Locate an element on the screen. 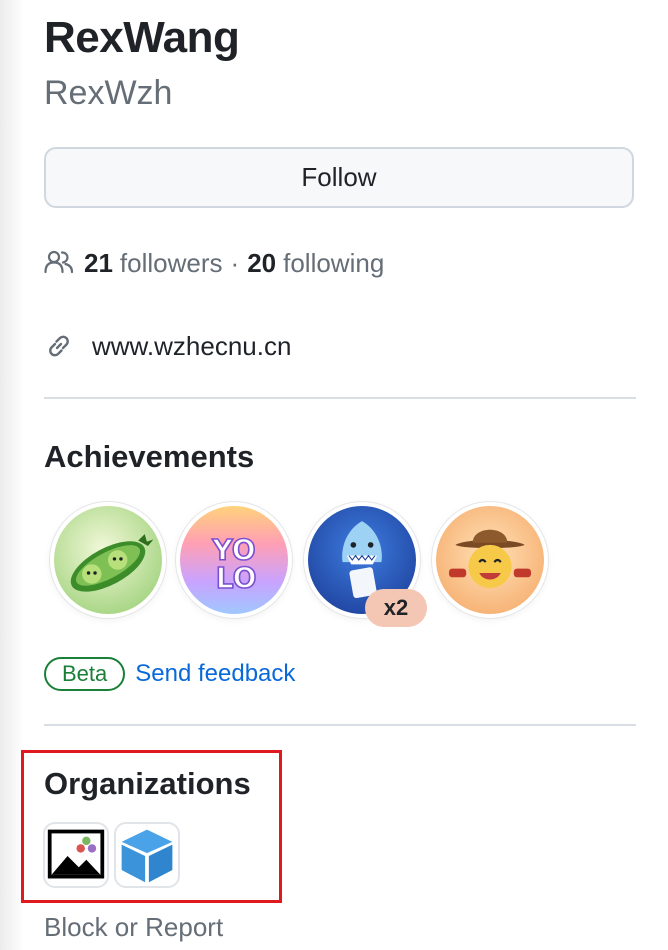  yolo-icon: YO LO is located at coordinates (234, 560).